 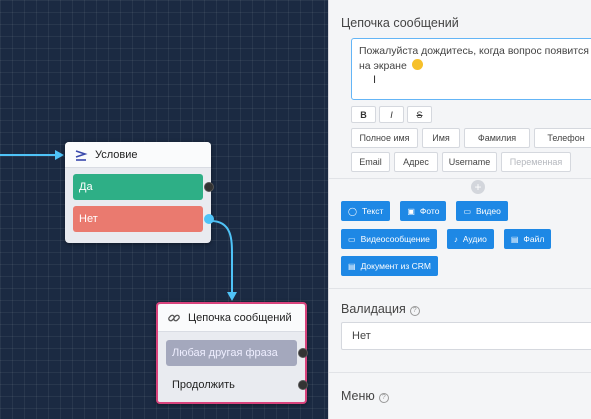 What do you see at coordinates (478, 187) in the screenshot?
I see `add-block-plus-icon: +` at bounding box center [478, 187].